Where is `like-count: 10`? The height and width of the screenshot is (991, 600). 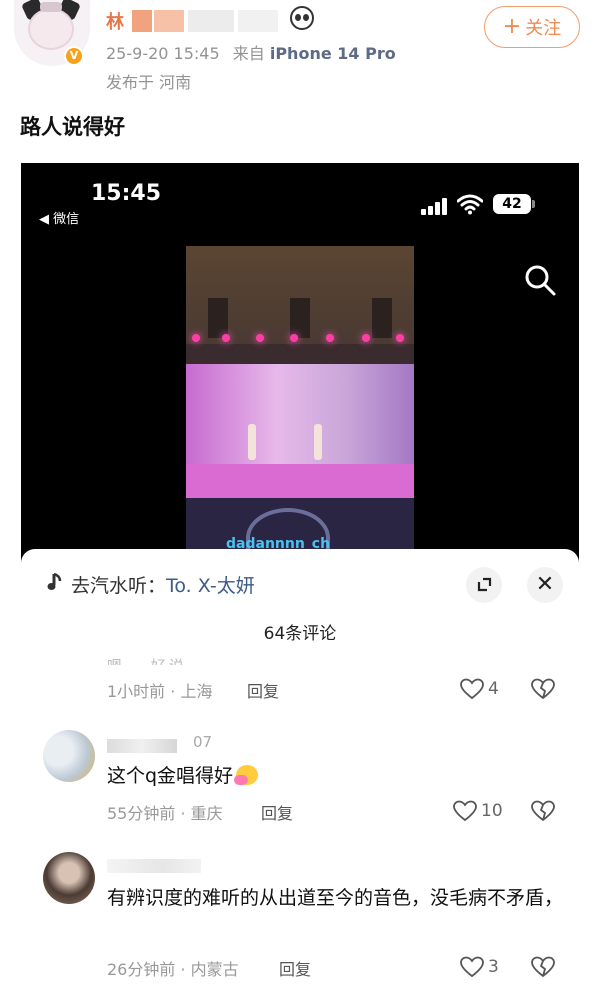
like-count: 10 is located at coordinates (492, 811).